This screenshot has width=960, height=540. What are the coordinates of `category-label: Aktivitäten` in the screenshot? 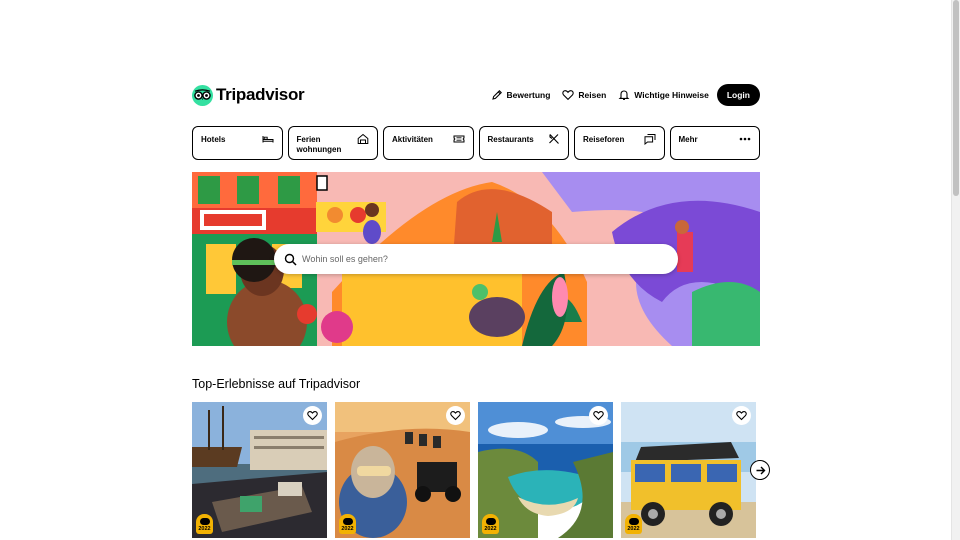 It's located at (412, 139).